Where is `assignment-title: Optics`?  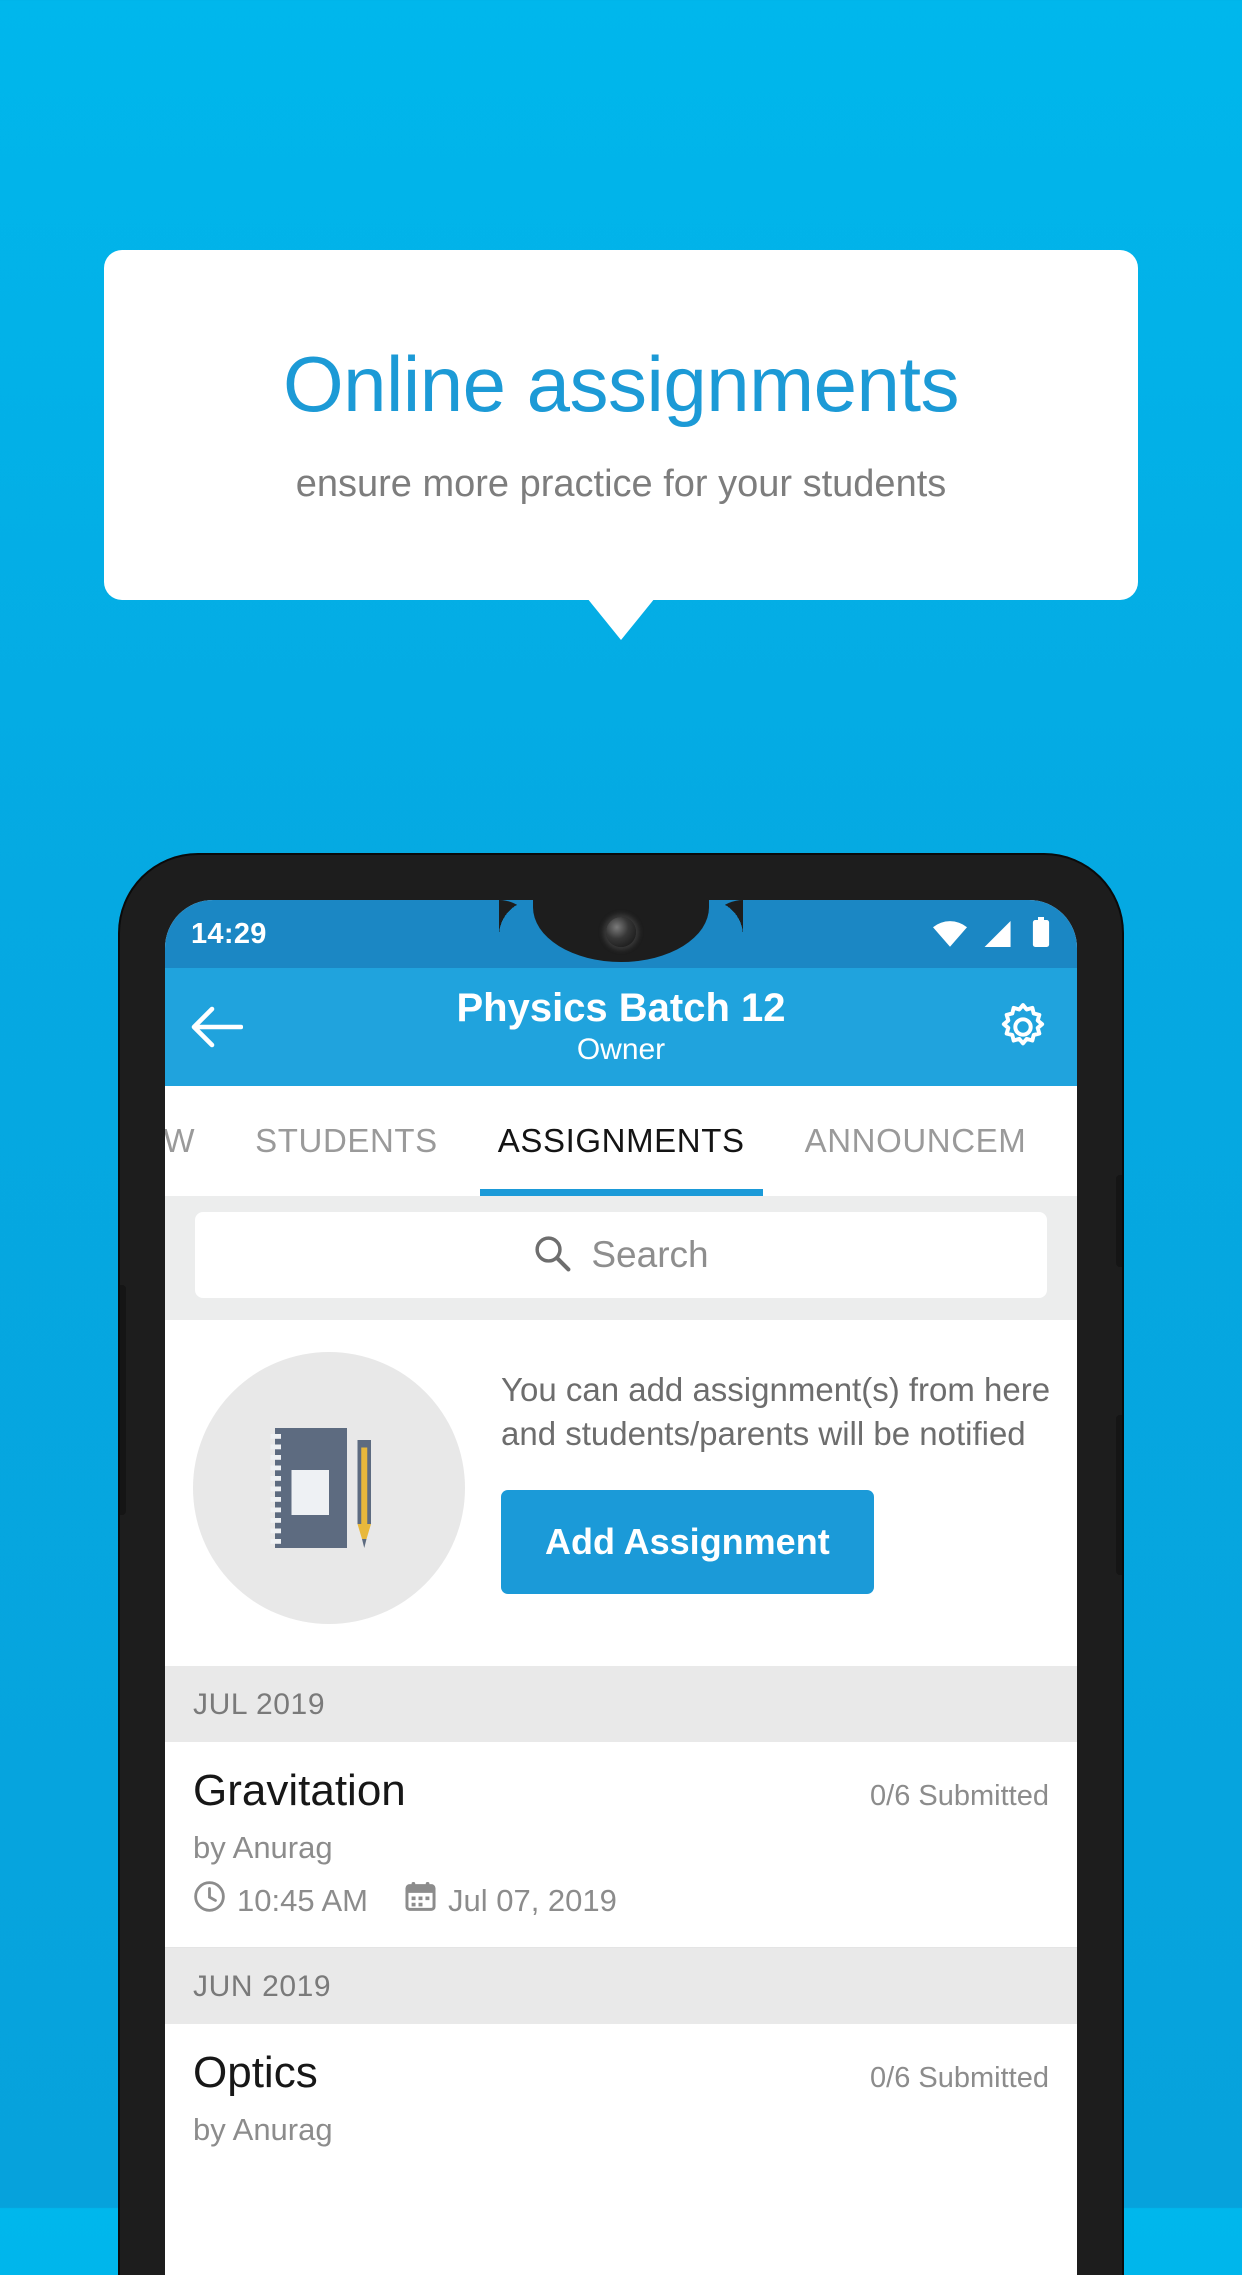
assignment-title: Optics is located at coordinates (255, 2072).